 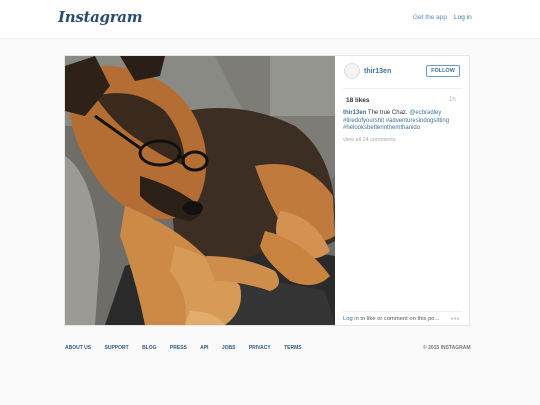 I want to click on more-options-icon: •••, so click(x=455, y=319).